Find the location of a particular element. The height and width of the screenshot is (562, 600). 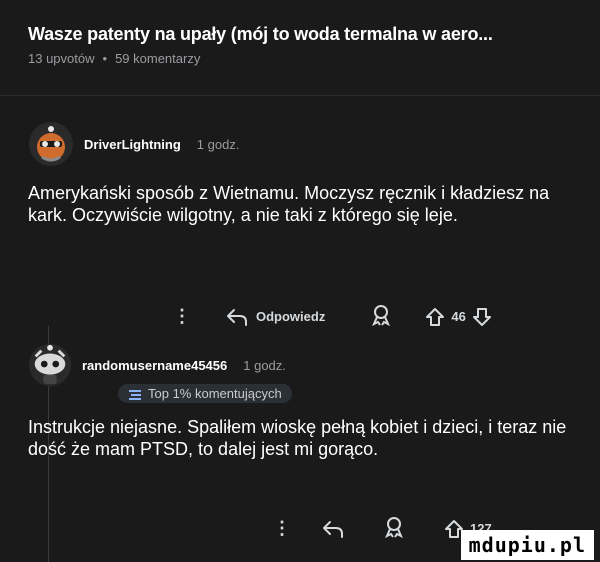

reply-button is located at coordinates (333, 529).